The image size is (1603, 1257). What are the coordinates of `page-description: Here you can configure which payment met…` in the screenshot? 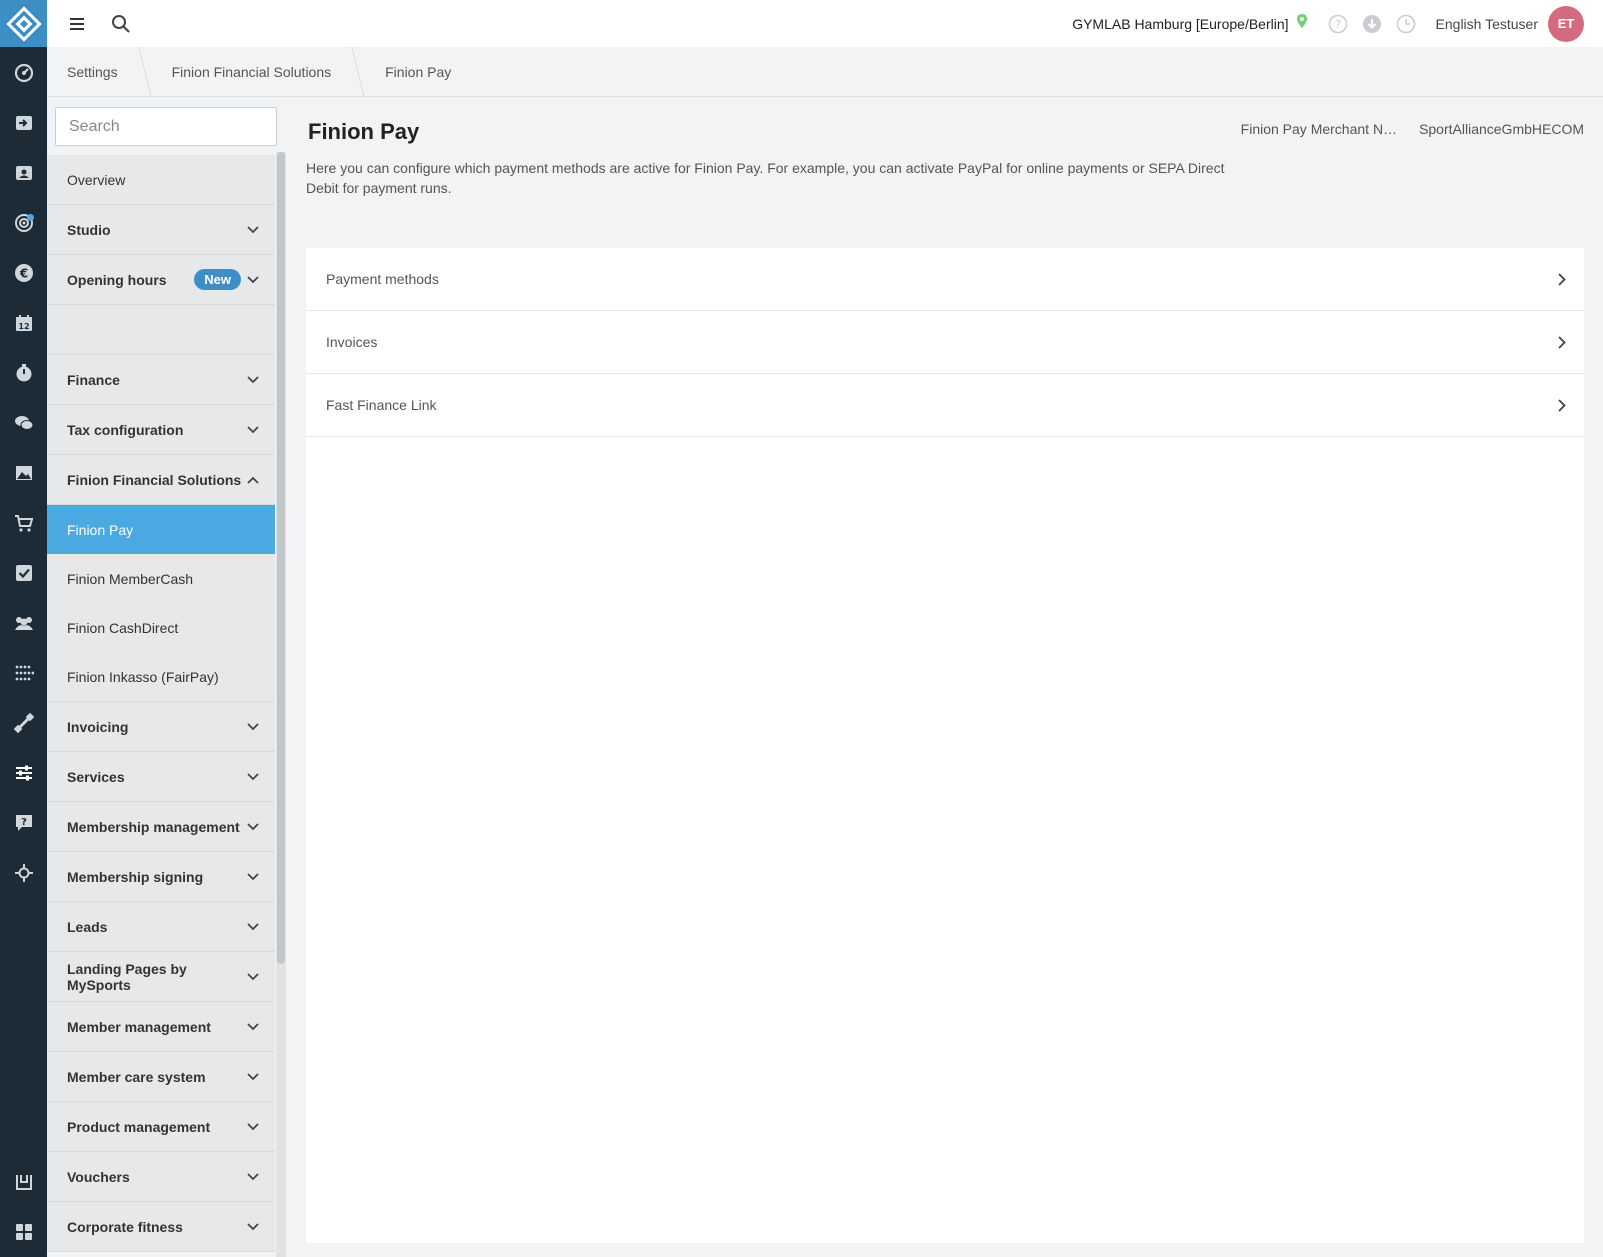 It's located at (765, 178).